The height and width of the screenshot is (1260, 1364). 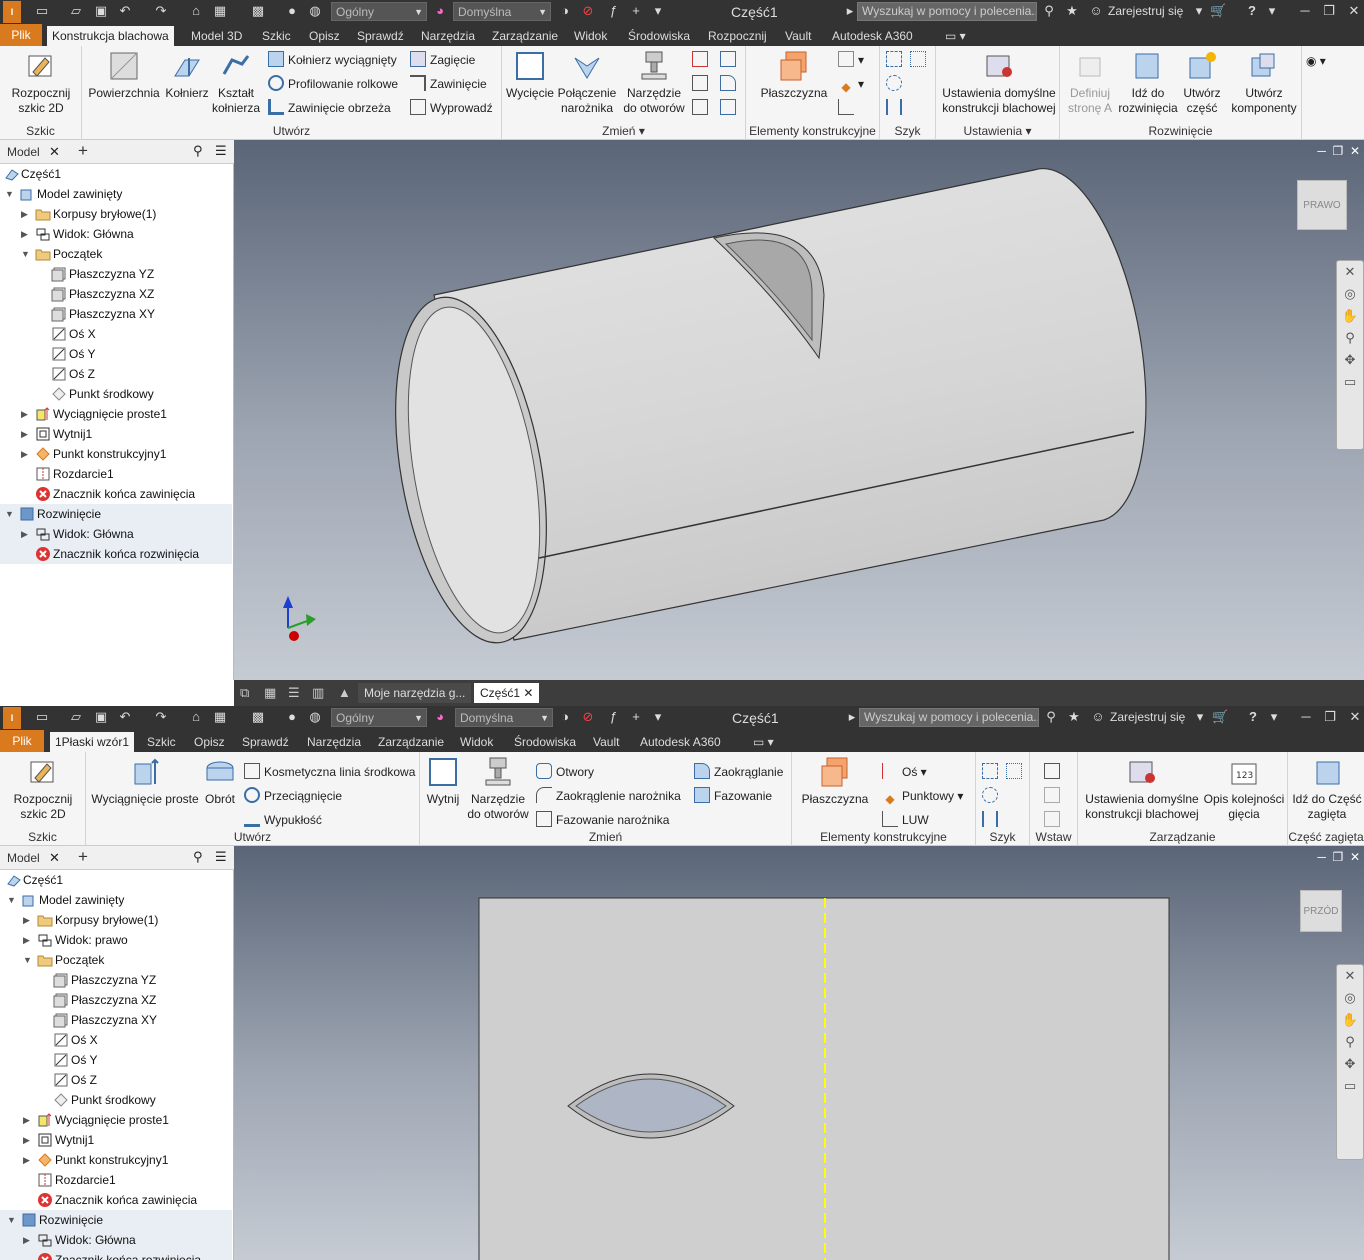 What do you see at coordinates (236, 83) in the screenshot?
I see `contour-flange-button: Kształt kołnierza` at bounding box center [236, 83].